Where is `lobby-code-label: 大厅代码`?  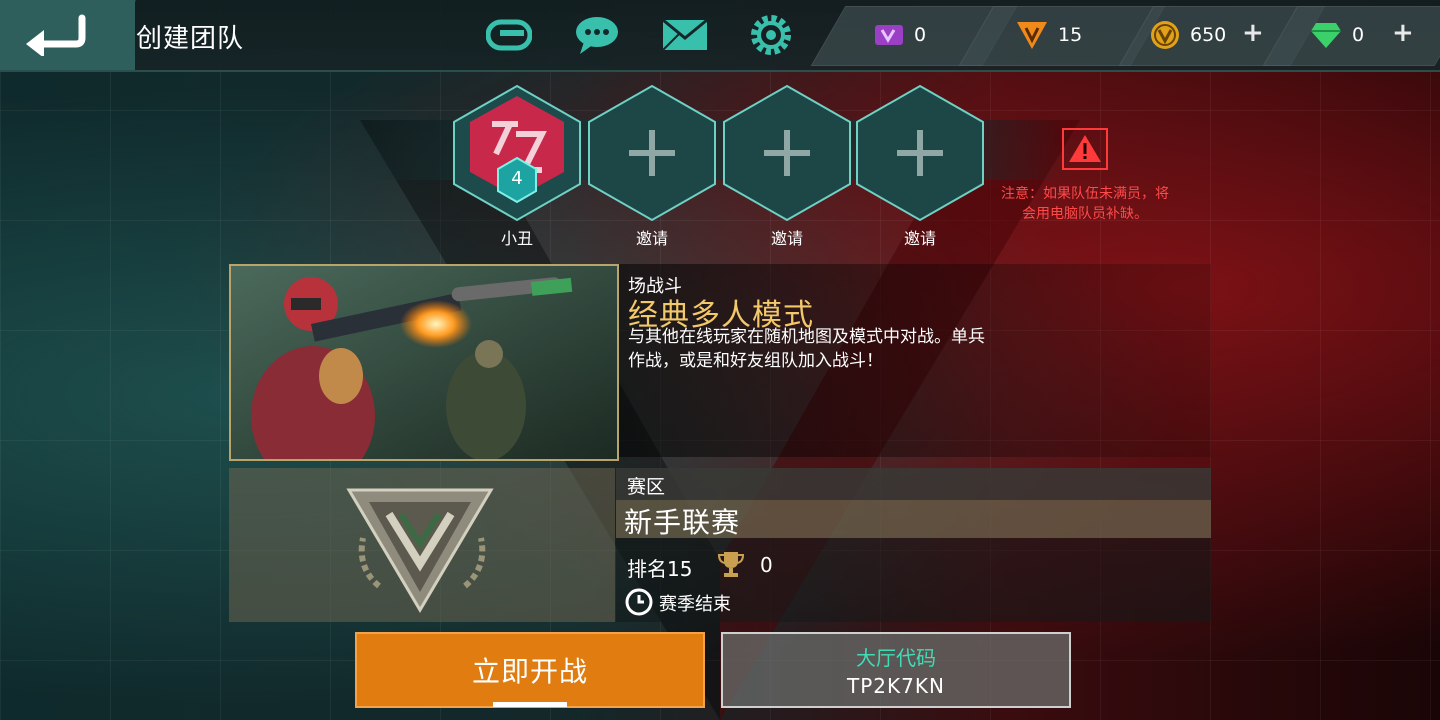
lobby-code-label: 大厅代码 is located at coordinates (896, 658).